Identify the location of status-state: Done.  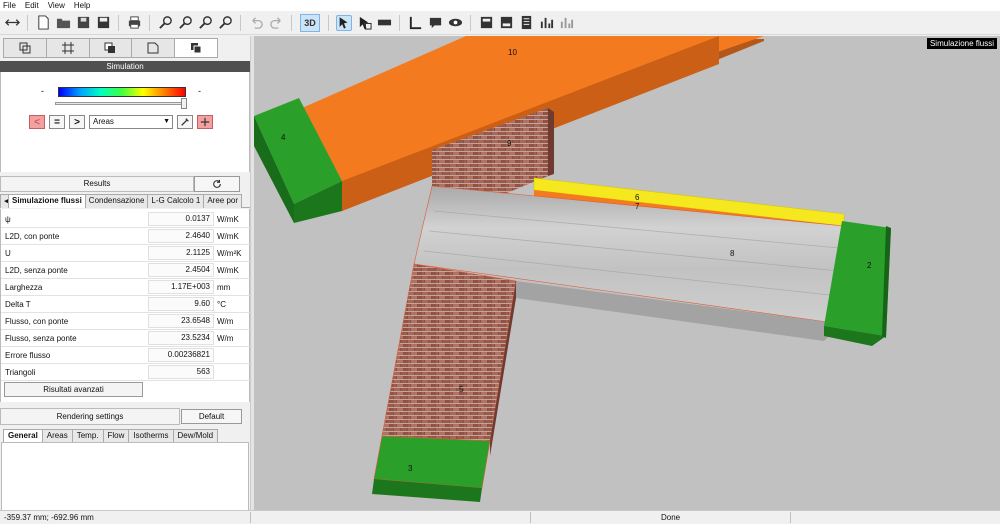
(671, 517).